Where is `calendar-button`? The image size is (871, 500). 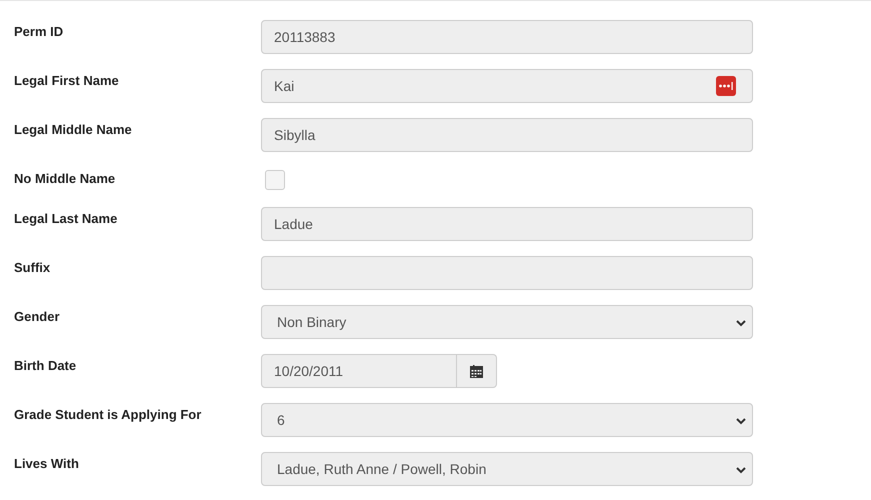 calendar-button is located at coordinates (477, 371).